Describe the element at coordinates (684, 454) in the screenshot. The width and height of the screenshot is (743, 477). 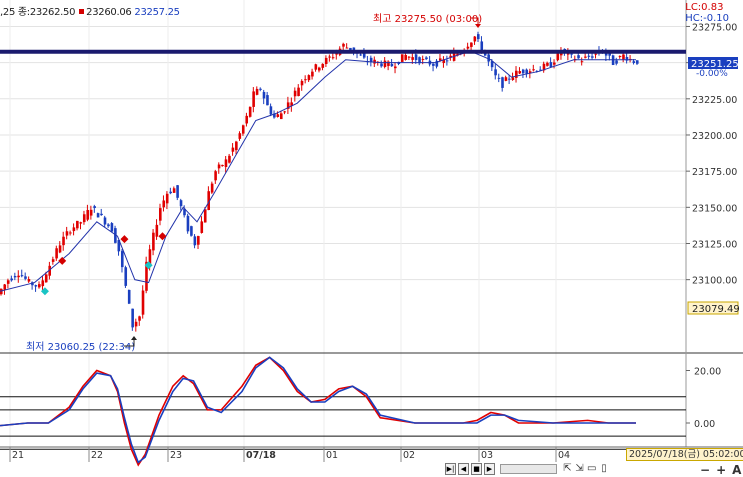
I see `cursor-datetime-box: 2025/07/18(금) 05:02:00` at that location.